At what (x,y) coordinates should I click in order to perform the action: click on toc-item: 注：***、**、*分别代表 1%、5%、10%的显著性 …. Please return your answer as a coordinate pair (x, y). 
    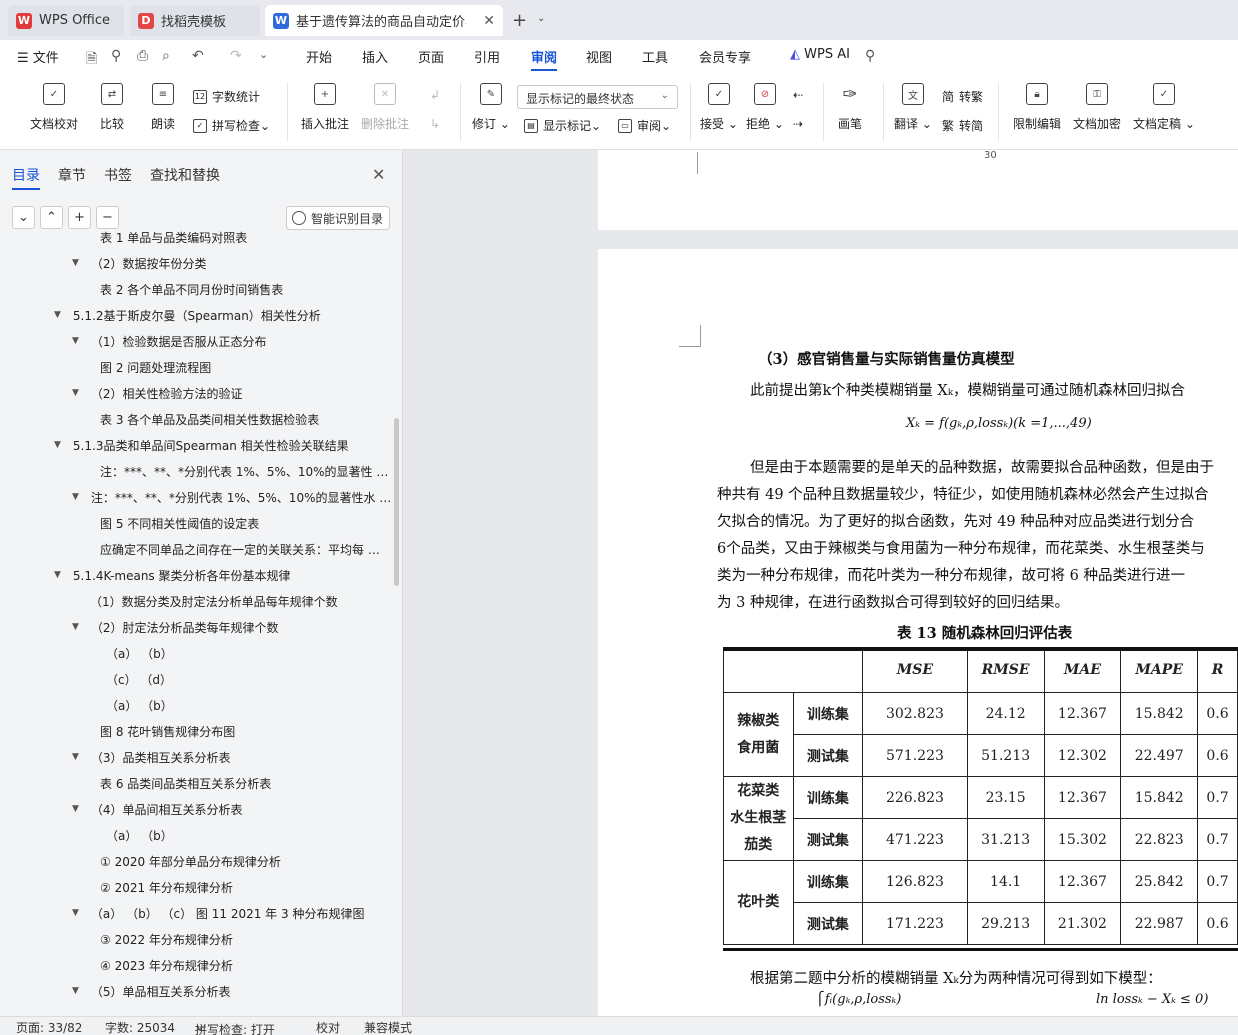
    Looking at the image, I should click on (244, 471).